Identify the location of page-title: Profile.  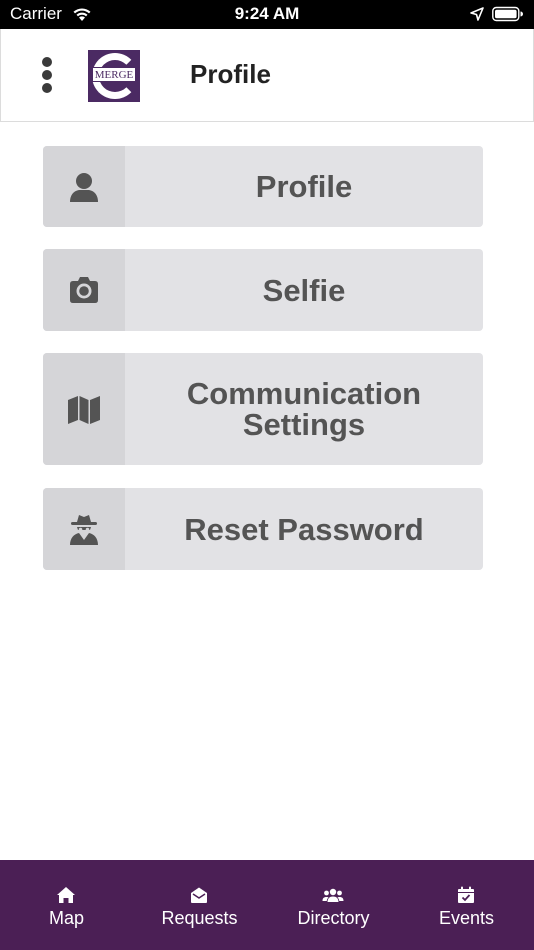
(230, 74).